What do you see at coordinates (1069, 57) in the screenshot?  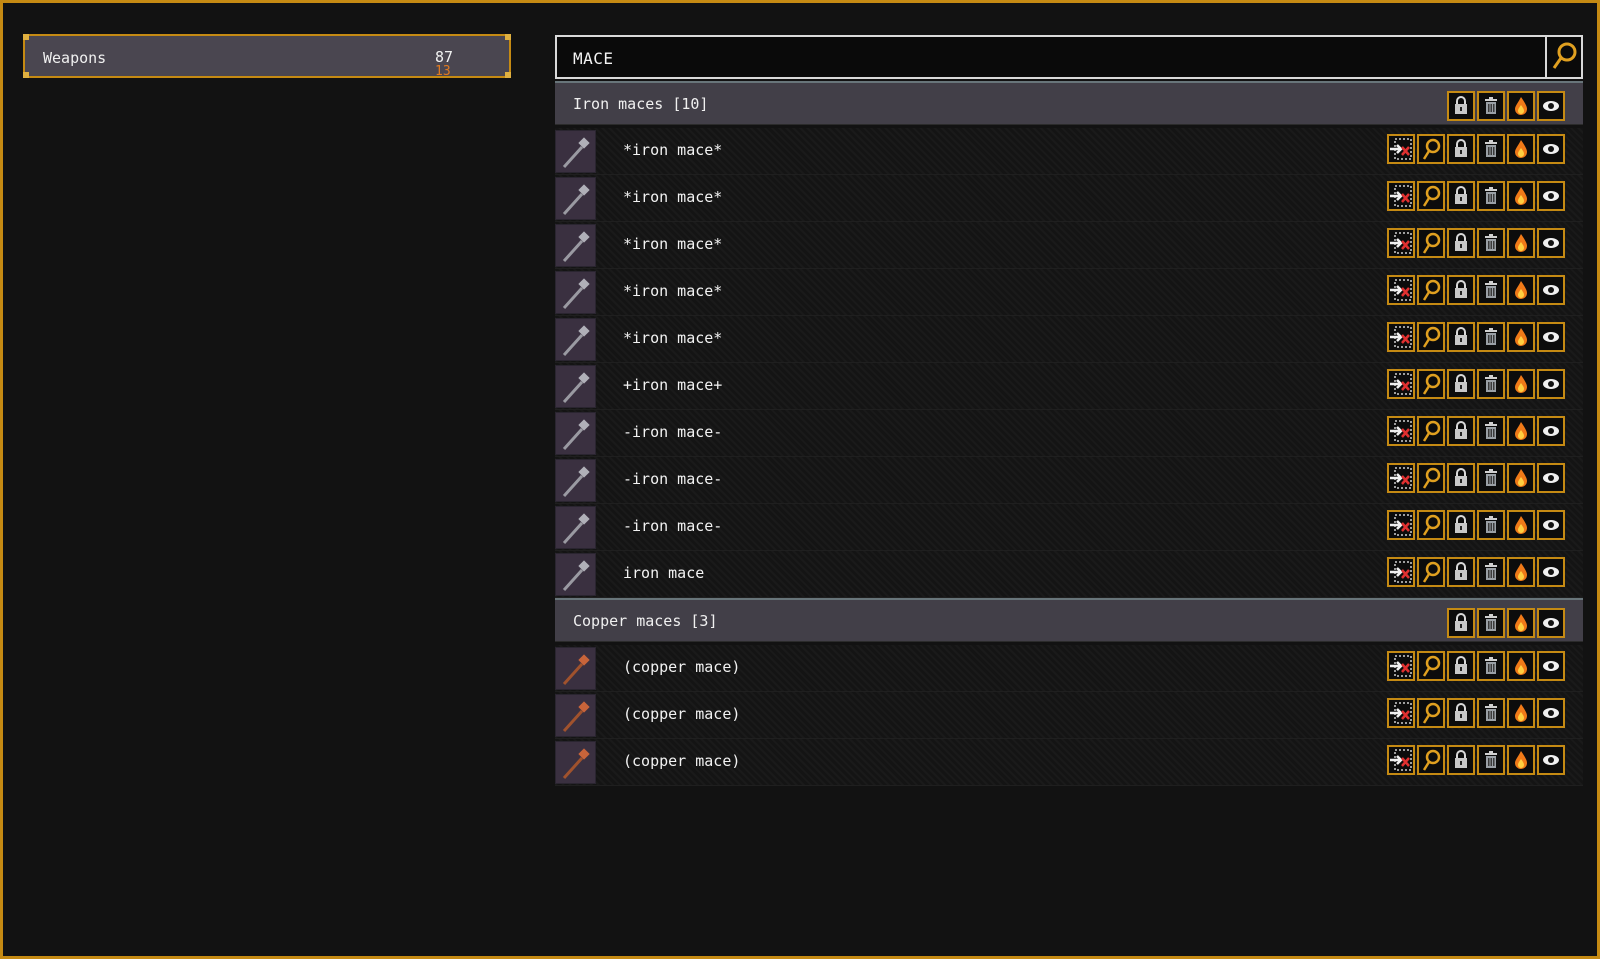 I see `search-bar: MACE` at bounding box center [1069, 57].